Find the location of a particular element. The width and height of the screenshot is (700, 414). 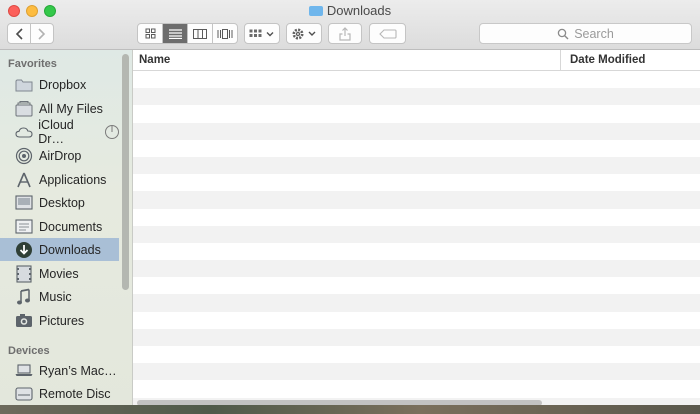

sidebar-item-dropbox: Dropbox is located at coordinates (59, 84).